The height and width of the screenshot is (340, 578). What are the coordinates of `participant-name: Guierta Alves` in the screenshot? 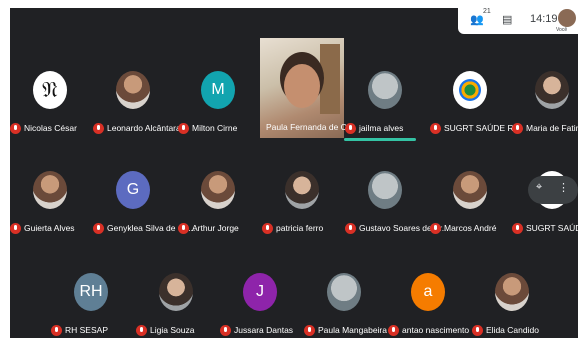 It's located at (49, 228).